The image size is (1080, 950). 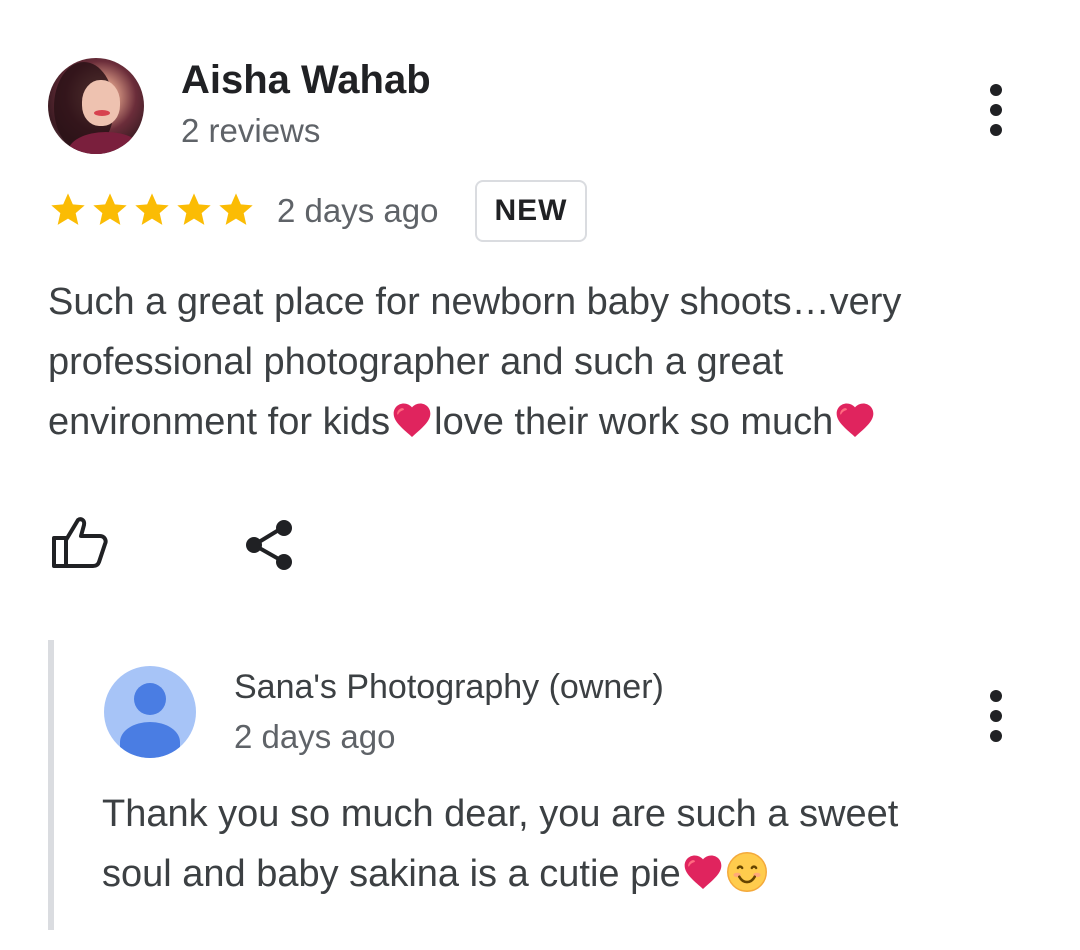 I want to click on review-text-segment: environment for kids, so click(x=219, y=422).